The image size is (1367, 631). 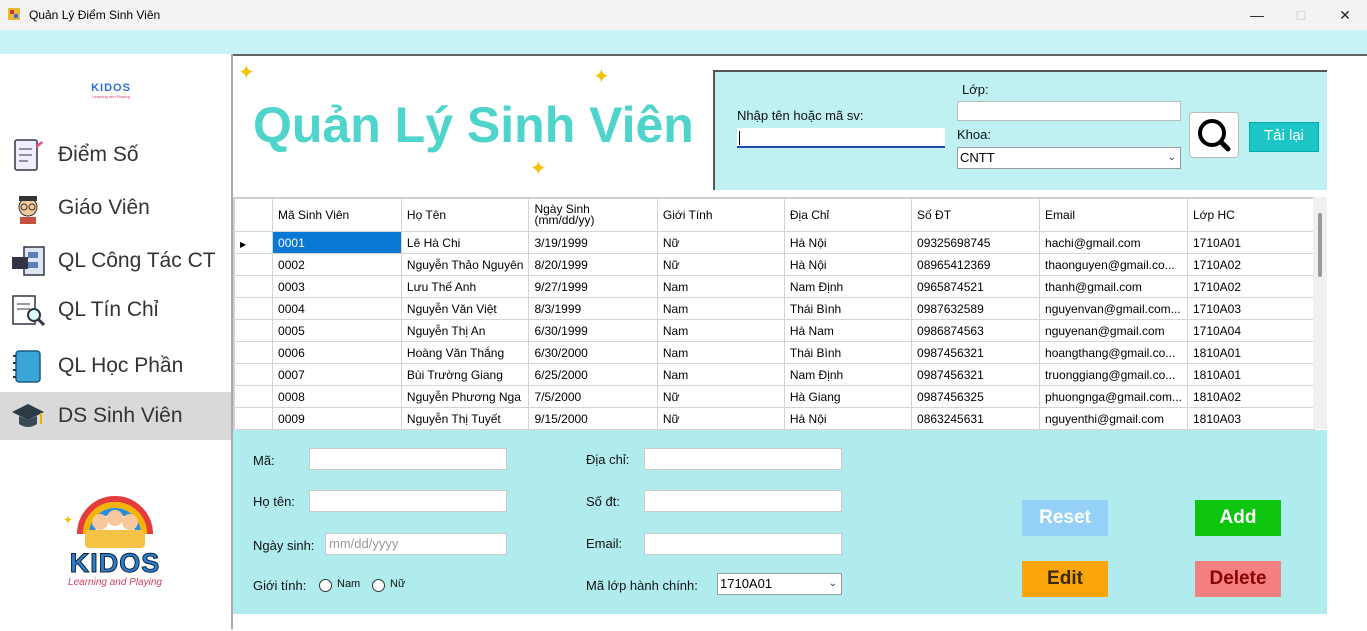 I want to click on malop-select: 1710A01 ⌄, so click(x=779, y=584).